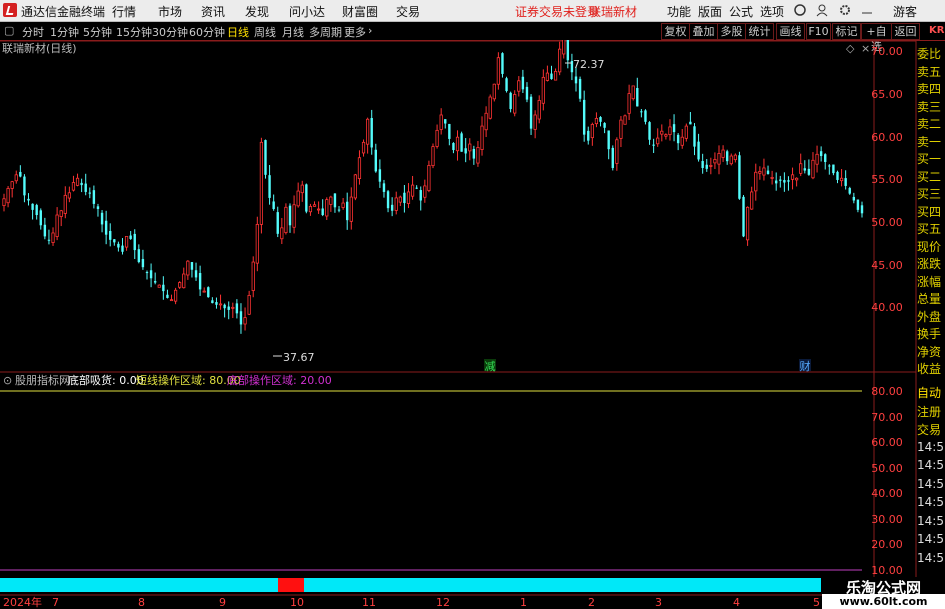 This screenshot has height=609, width=945. I want to click on menu-item-options: 选项, so click(772, 11).